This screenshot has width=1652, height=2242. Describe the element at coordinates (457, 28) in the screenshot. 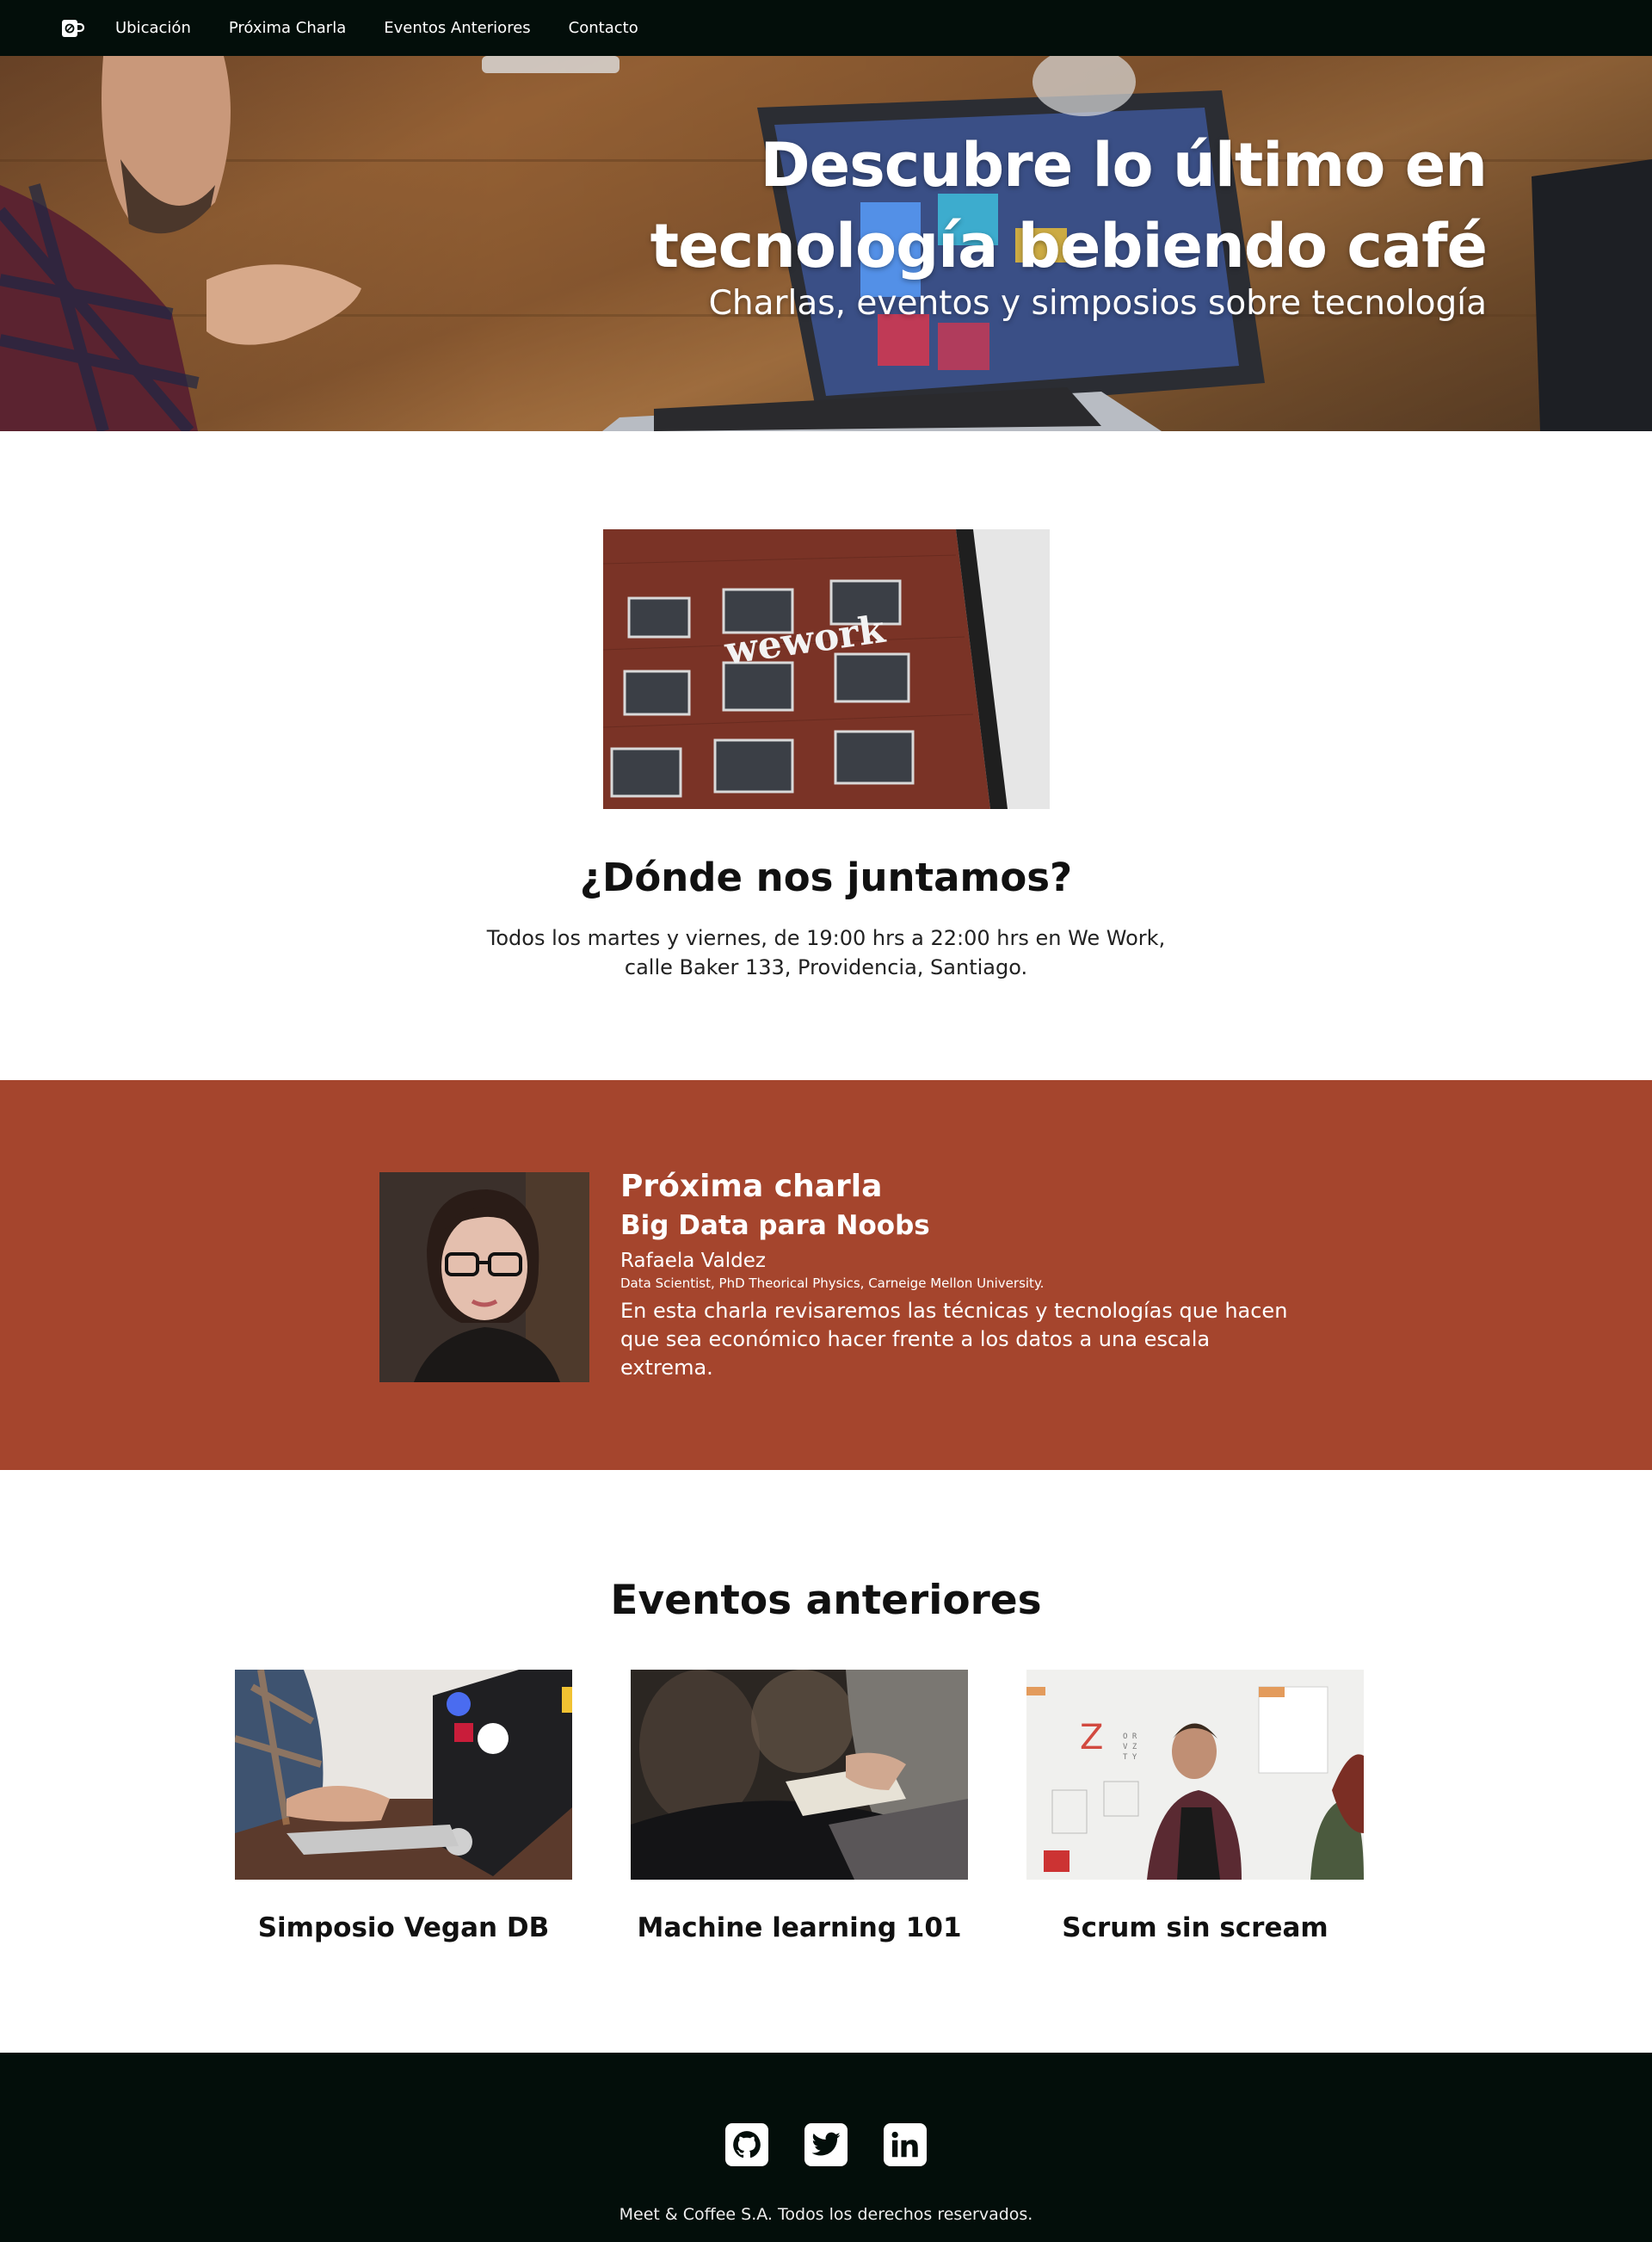

I see `nav-link-eventos-anteriores: Eventos Anteriores` at that location.